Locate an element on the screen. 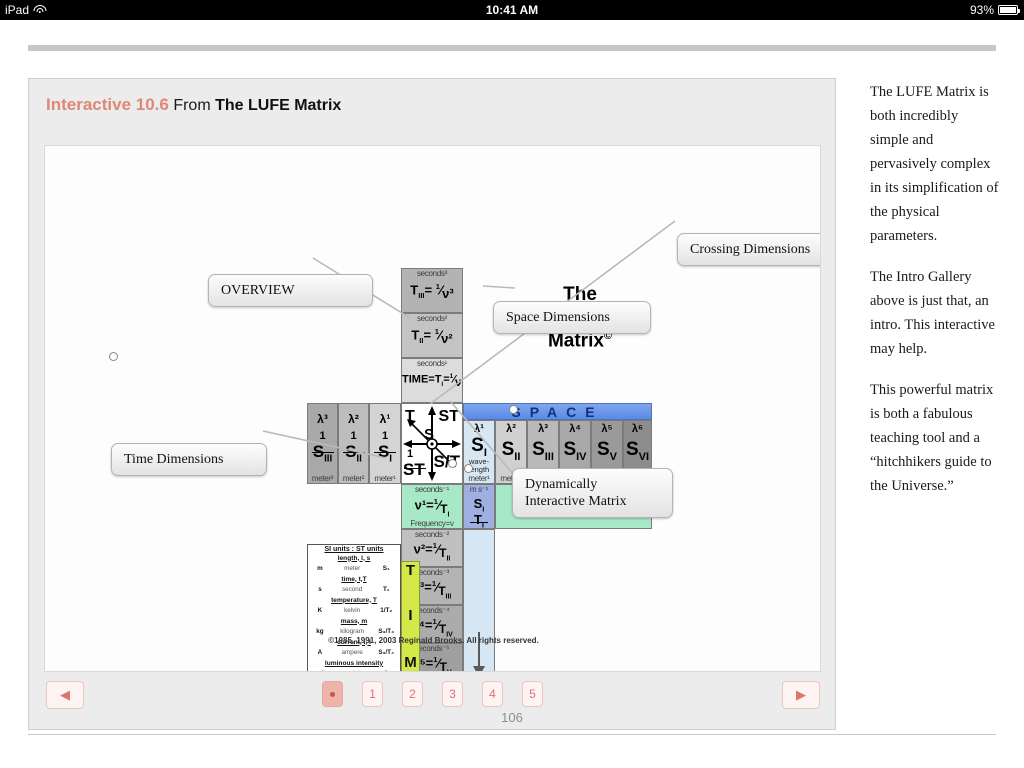 The image size is (1024, 768). time-cell-II-unit: seconds² is located at coordinates (432, 318).